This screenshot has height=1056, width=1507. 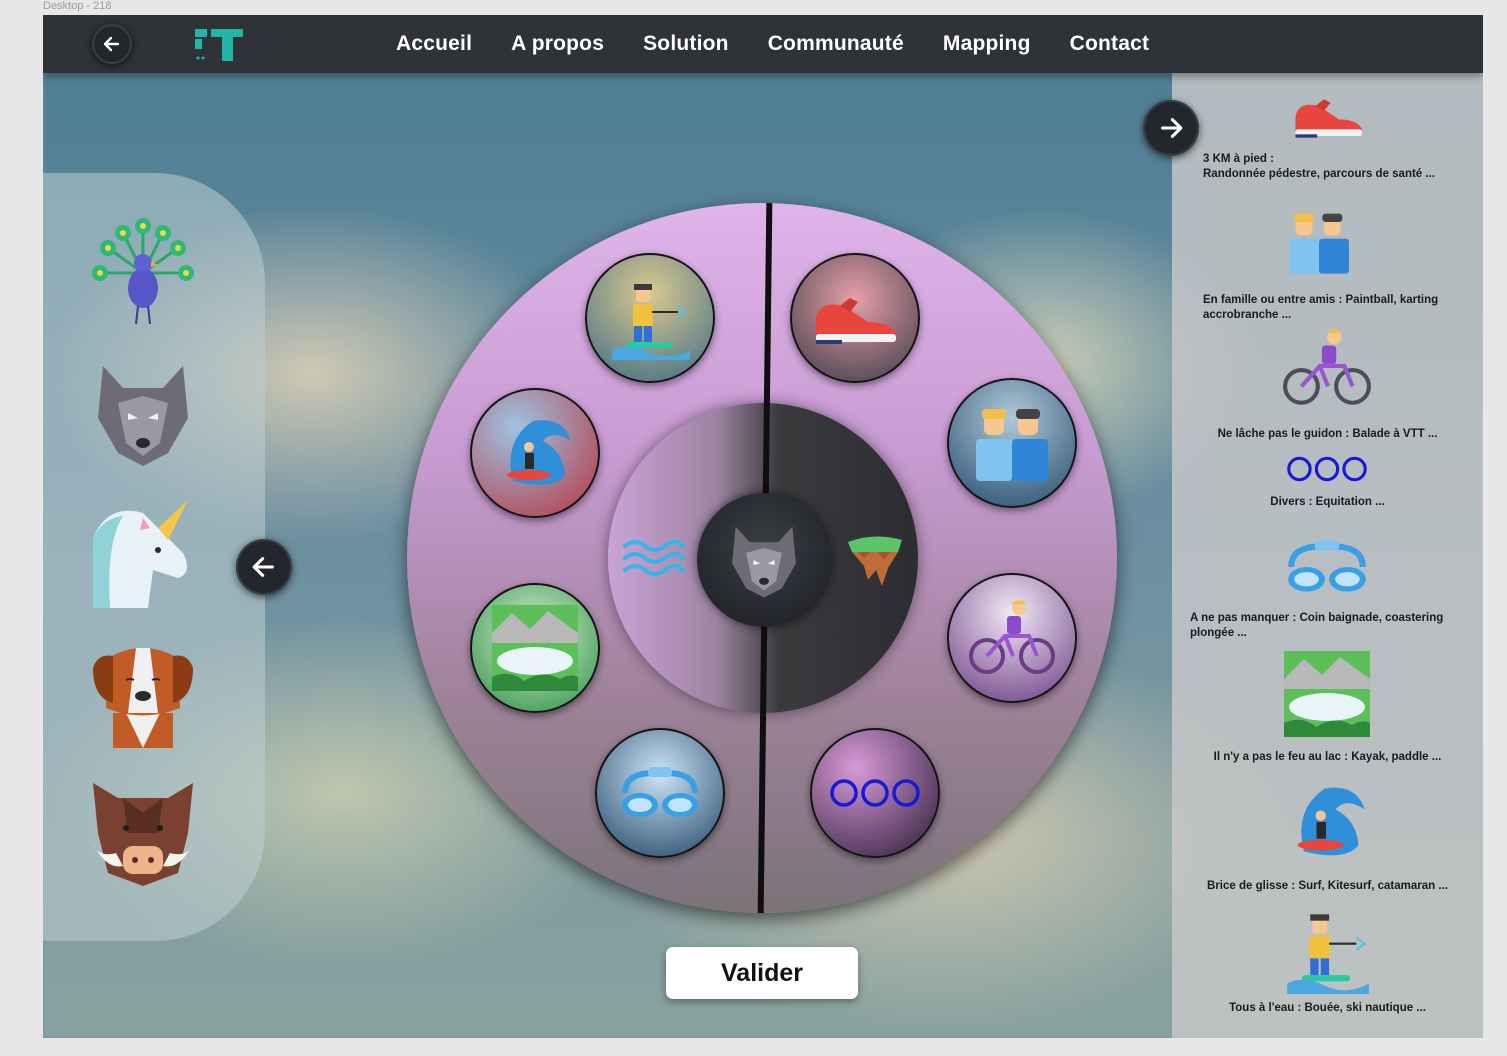 I want to click on activity-friends, so click(x=1012, y=443).